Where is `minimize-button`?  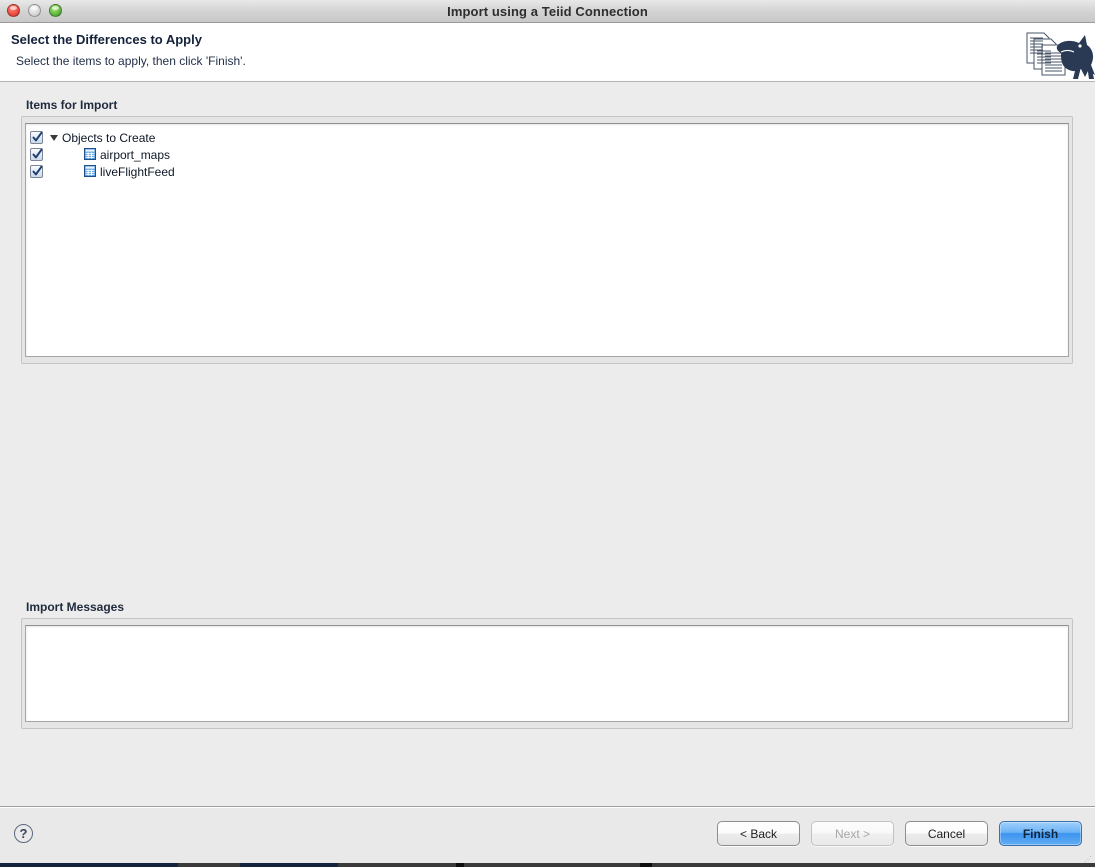 minimize-button is located at coordinates (34, 10).